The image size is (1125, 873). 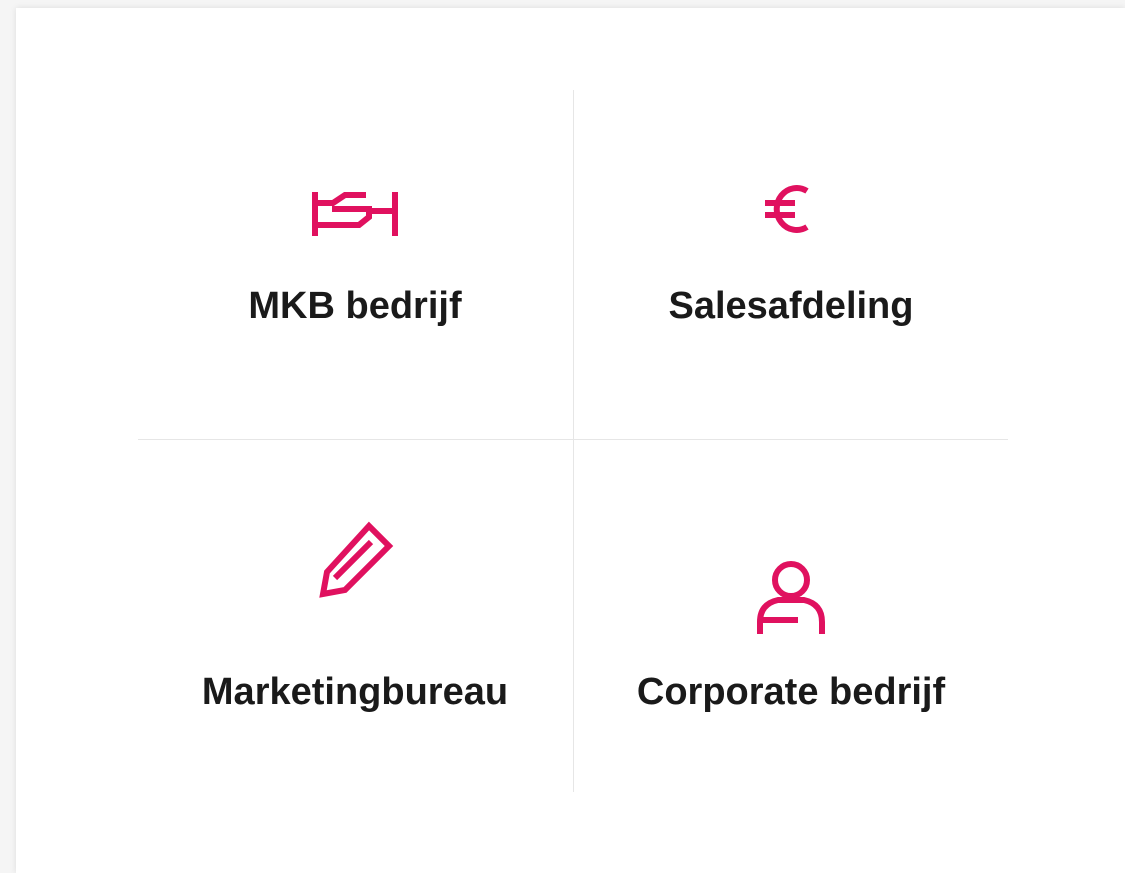 I want to click on option-label: Corporate bedrijf, so click(x=791, y=692).